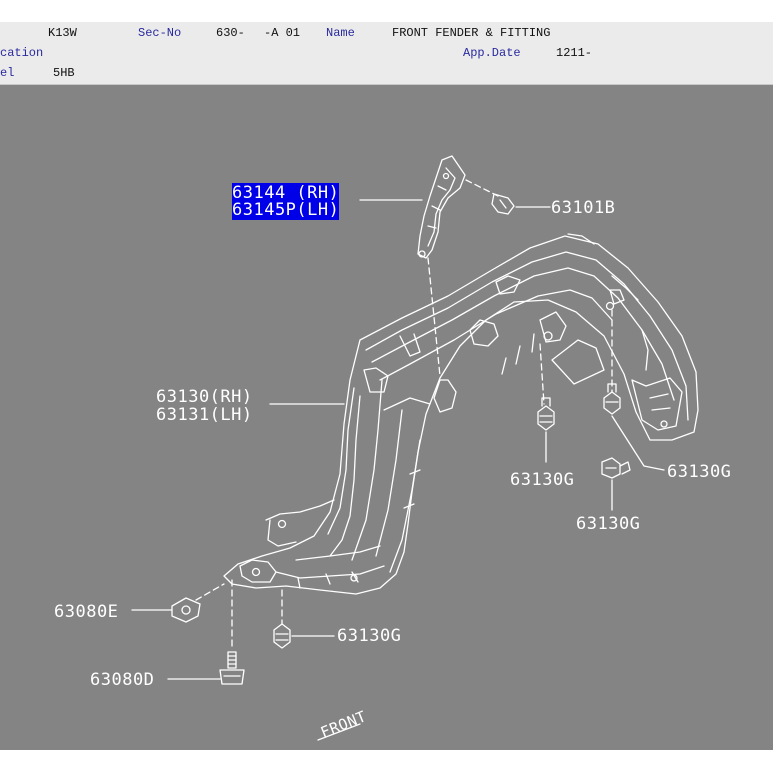 The image size is (773, 773). Describe the element at coordinates (542, 480) in the screenshot. I see `part-label-63130g-a: 63130G` at that location.